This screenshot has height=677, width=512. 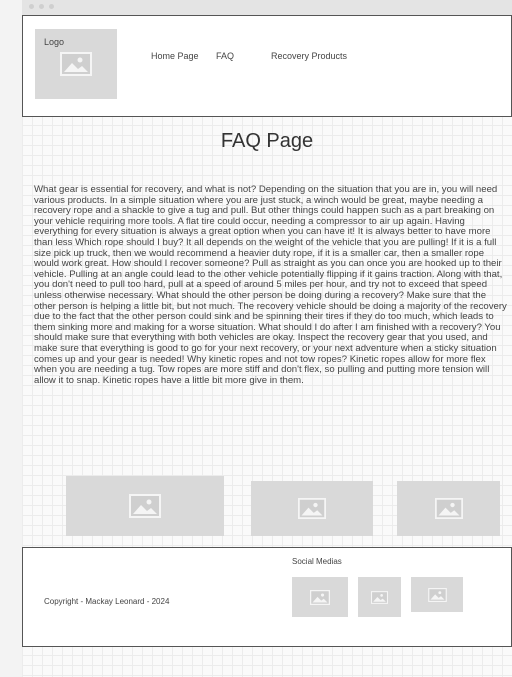 What do you see at coordinates (309, 56) in the screenshot?
I see `nav-recovery-products-link: Recovery Products` at bounding box center [309, 56].